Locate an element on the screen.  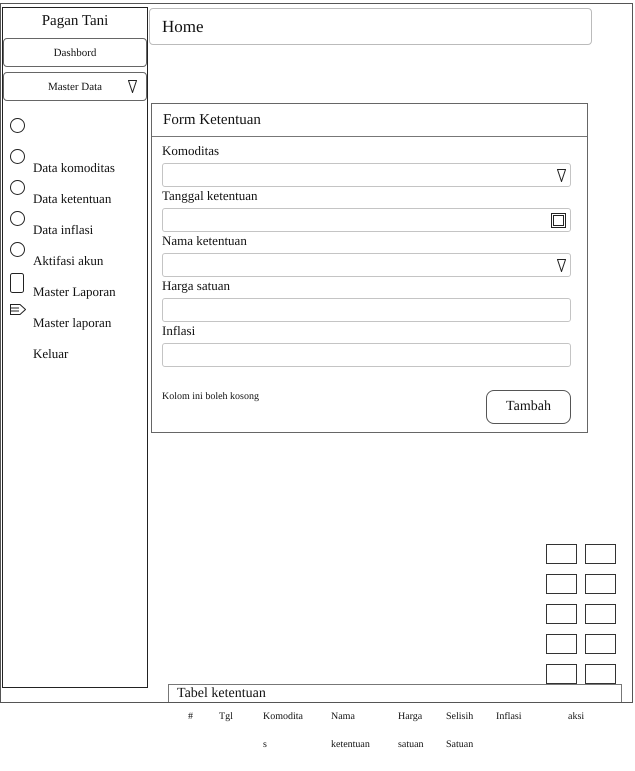
hint-text: Kolom ini boleh kosong is located at coordinates (210, 397).